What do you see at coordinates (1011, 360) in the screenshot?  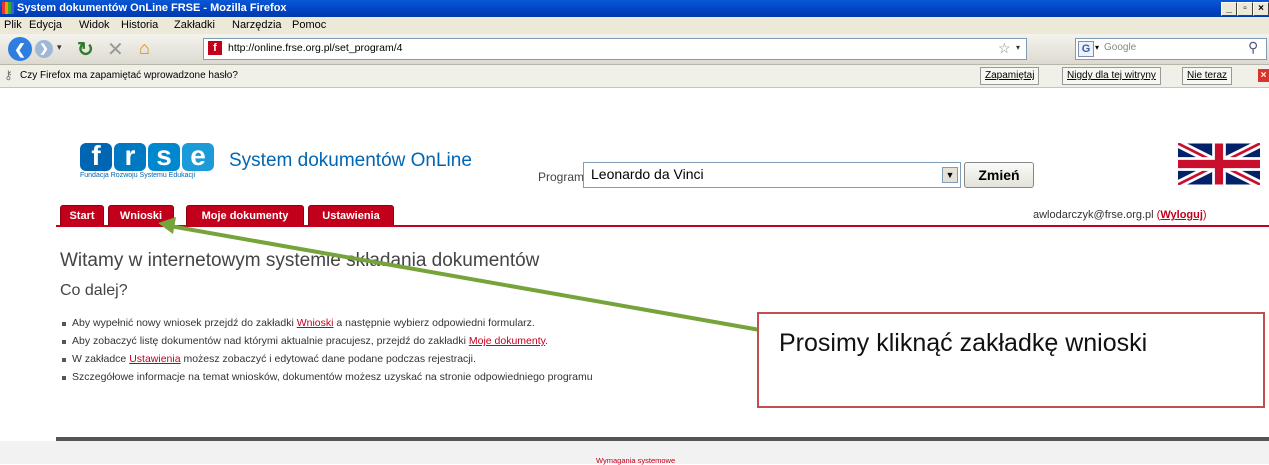 I see `instruction-callout: Prosimy kliknąć zakładkę wnioski` at bounding box center [1011, 360].